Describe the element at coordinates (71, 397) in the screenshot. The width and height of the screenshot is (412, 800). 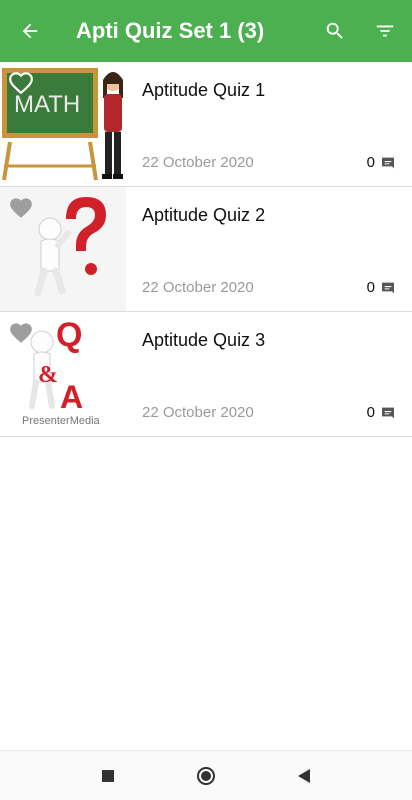
I see `svg-text: A` at that location.